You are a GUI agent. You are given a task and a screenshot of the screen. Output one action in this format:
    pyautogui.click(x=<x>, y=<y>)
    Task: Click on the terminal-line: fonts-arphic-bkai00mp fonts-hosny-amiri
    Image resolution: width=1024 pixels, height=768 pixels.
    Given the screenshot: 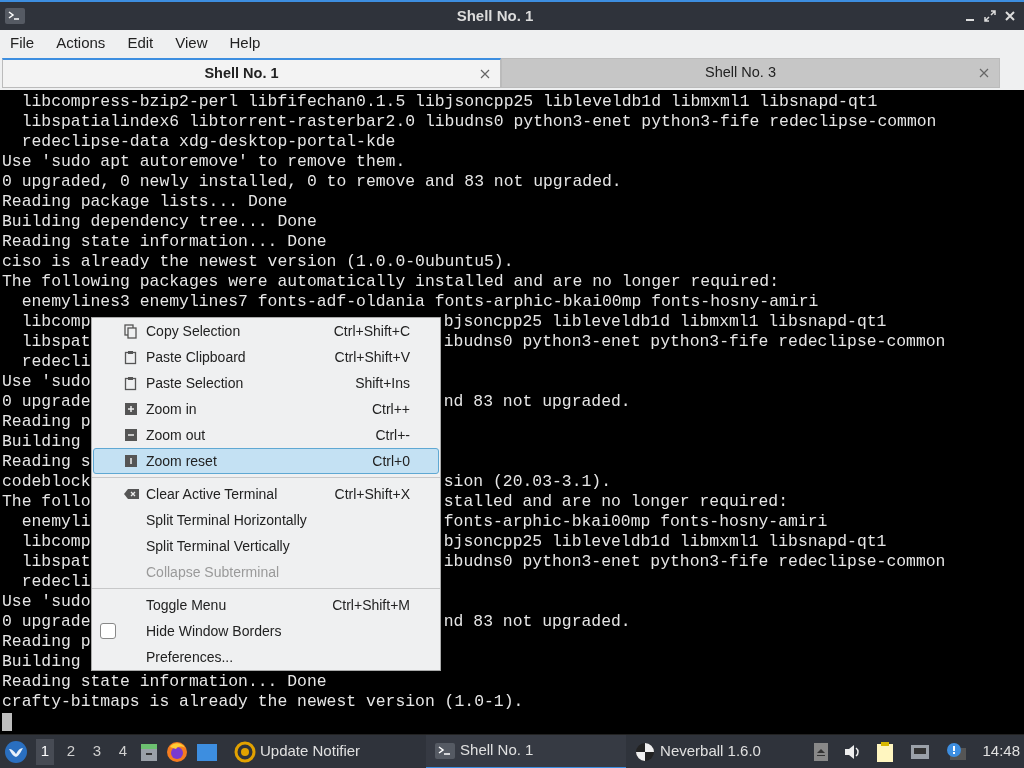 What is the action you would take?
    pyautogui.click(x=635, y=522)
    